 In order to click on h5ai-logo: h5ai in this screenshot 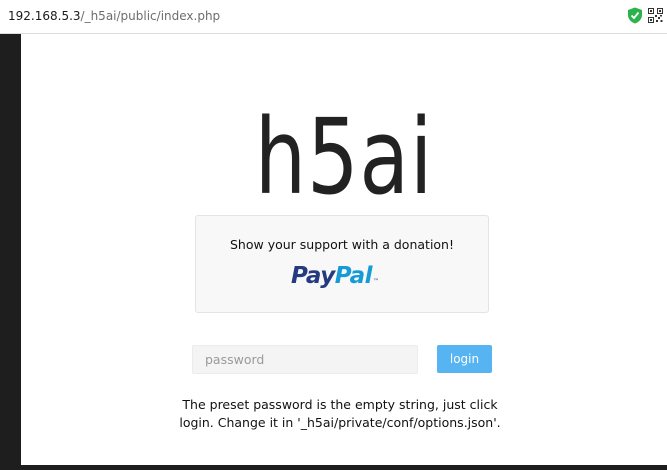, I will do `click(344, 157)`.